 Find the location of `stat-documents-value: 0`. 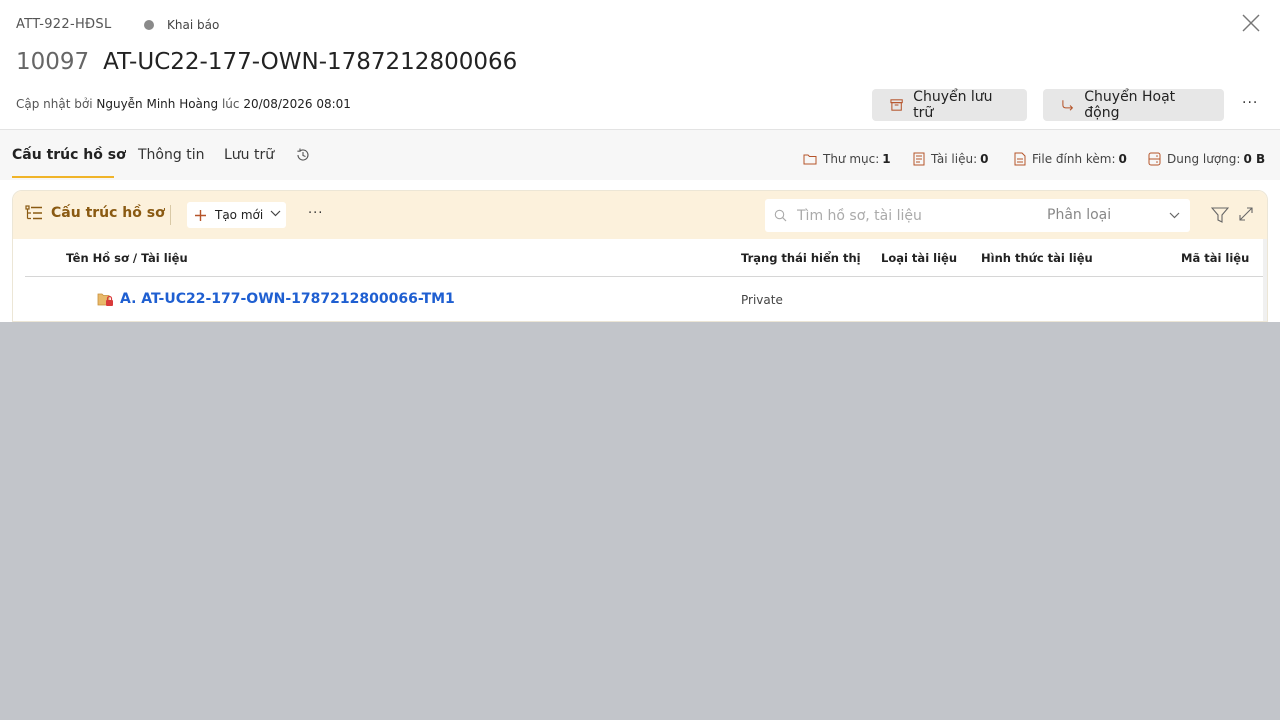

stat-documents-value: 0 is located at coordinates (984, 159).